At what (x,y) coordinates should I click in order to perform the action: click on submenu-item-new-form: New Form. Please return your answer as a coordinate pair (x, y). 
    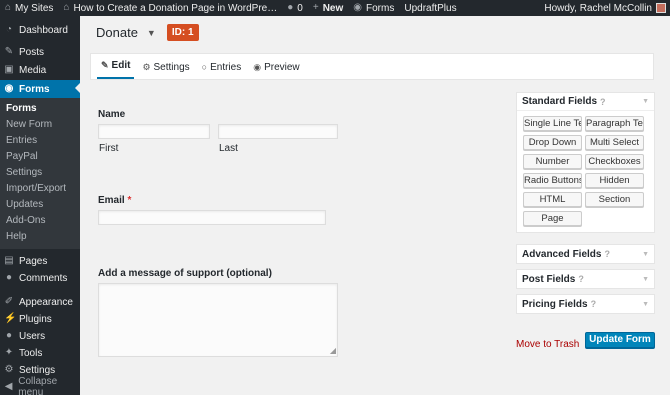
    Looking at the image, I should click on (40, 125).